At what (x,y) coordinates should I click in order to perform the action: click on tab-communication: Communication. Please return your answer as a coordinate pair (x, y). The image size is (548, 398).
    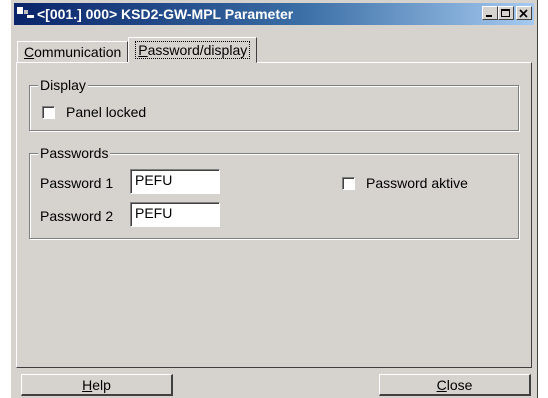
    Looking at the image, I should click on (73, 52).